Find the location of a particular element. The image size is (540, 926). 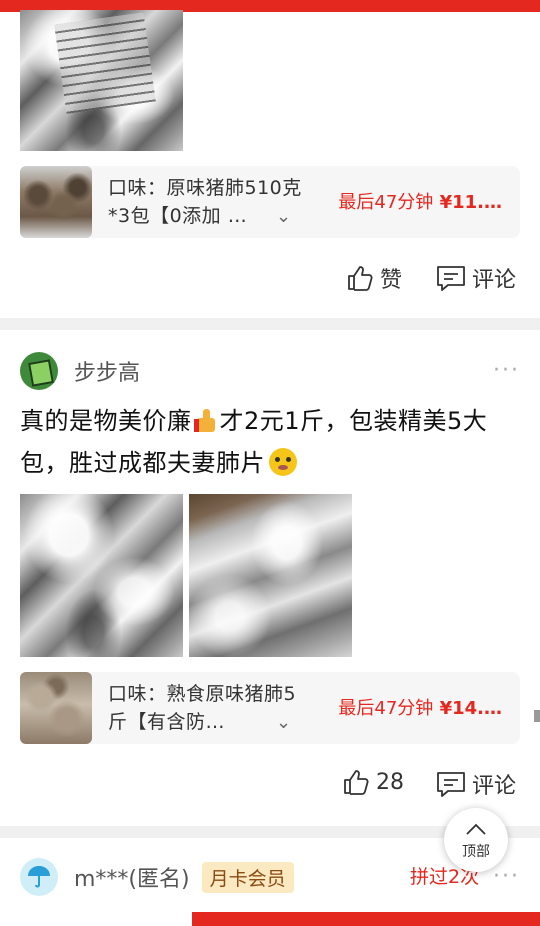

post-author: 步步高 is located at coordinates (80, 371).